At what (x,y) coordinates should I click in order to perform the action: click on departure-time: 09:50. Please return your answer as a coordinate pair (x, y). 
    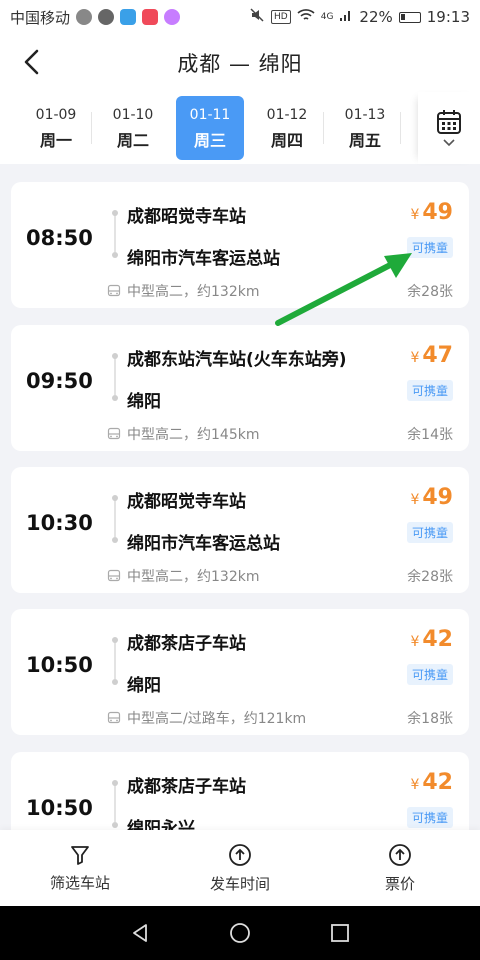
    Looking at the image, I should click on (59, 381).